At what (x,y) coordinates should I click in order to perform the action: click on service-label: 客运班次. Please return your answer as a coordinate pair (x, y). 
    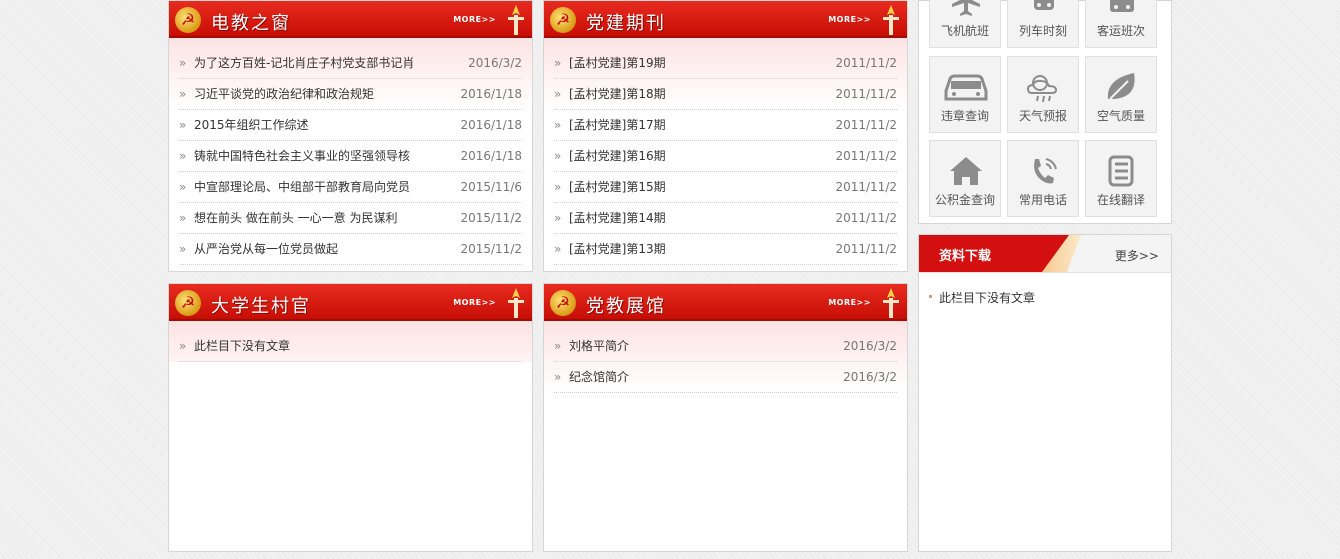
    Looking at the image, I should click on (1120, 31).